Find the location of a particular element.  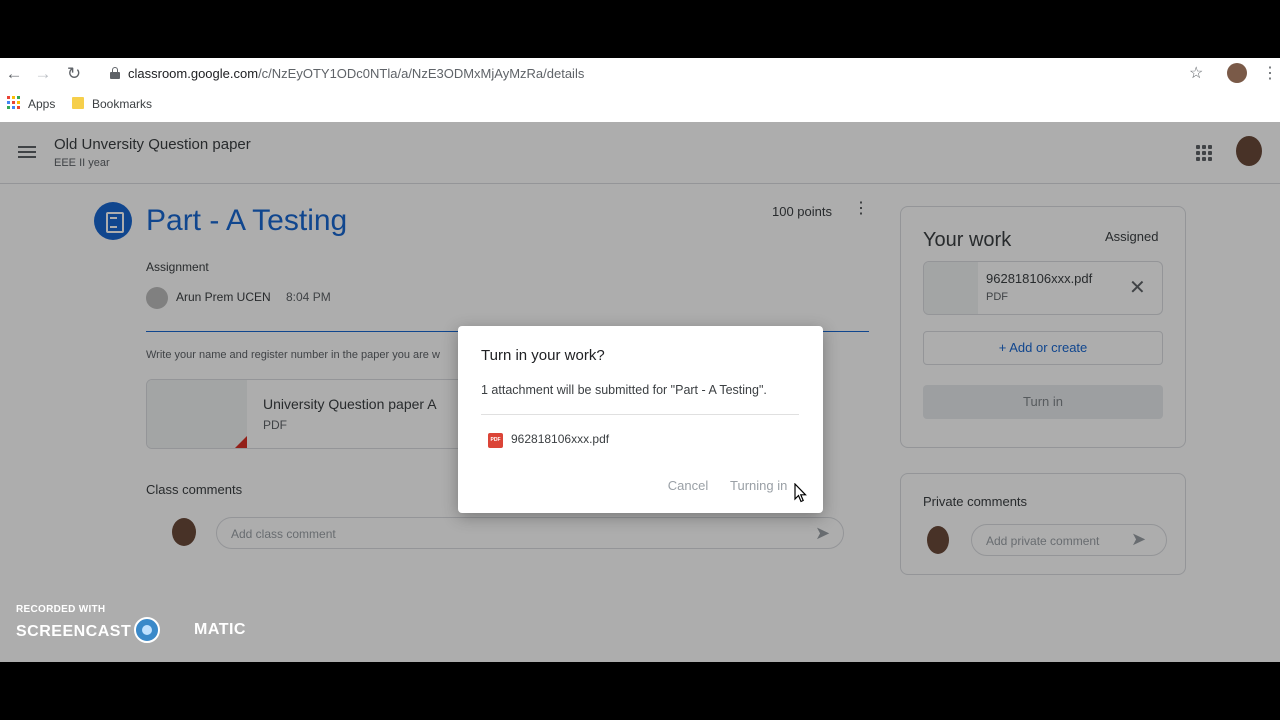

bookmark-folder: Bookmarks is located at coordinates (122, 104).